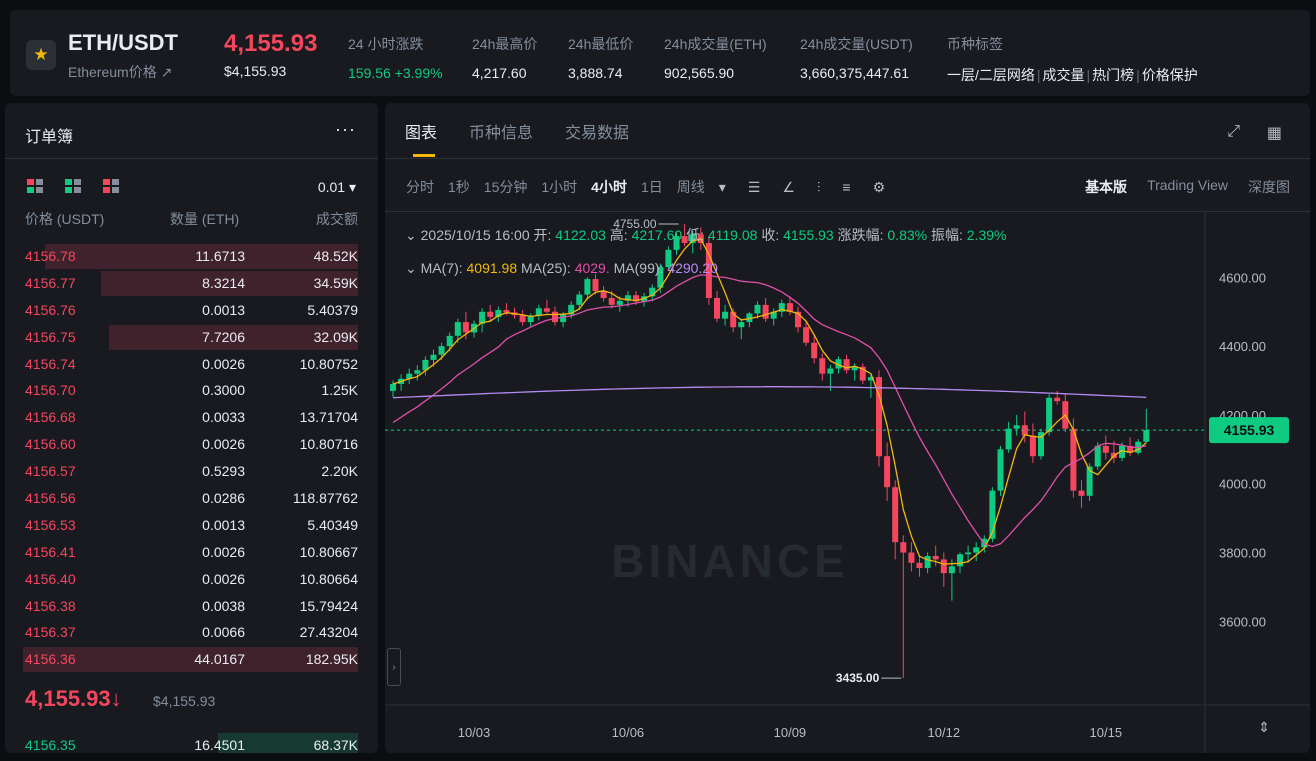 The height and width of the screenshot is (761, 1316). What do you see at coordinates (223, 444) in the screenshot?
I see `ask-quantity: 0.0026` at bounding box center [223, 444].